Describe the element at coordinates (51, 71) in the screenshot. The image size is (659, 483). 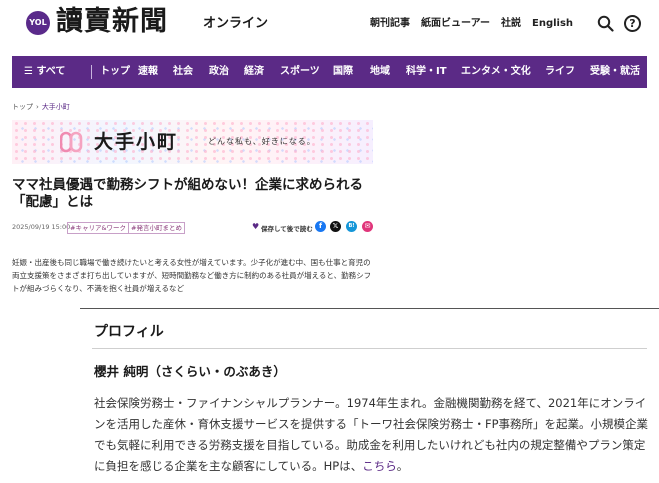
I see `nav-menu-label: すべて` at that location.